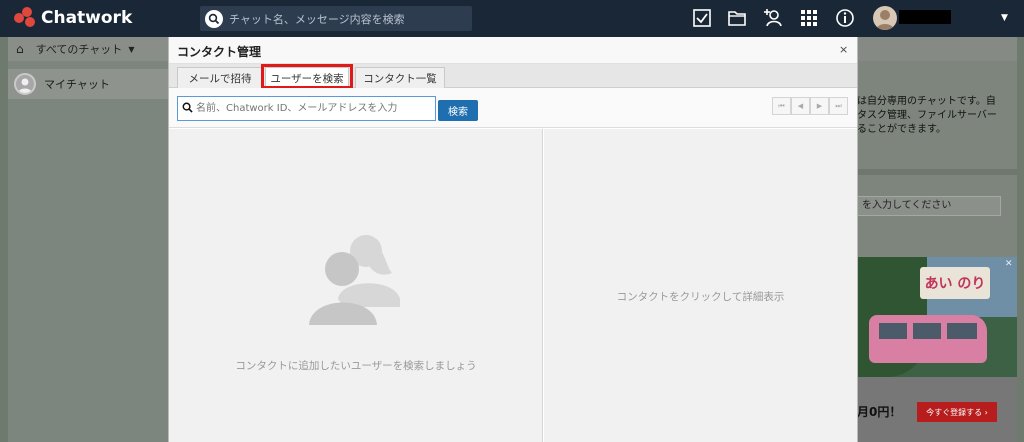 This screenshot has height=442, width=1024. I want to click on ad-logo: あい のり, so click(955, 283).